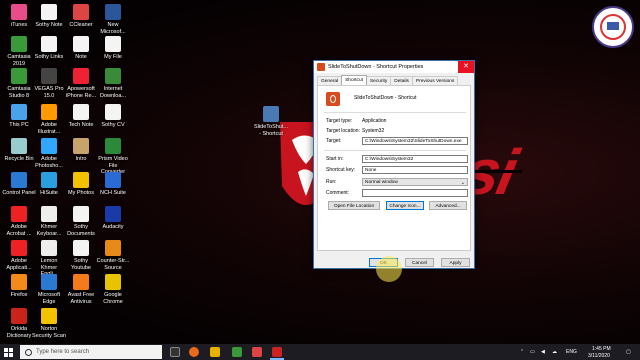  Describe the element at coordinates (599, 356) in the screenshot. I see `clock-date: 3/11/2020` at that location.